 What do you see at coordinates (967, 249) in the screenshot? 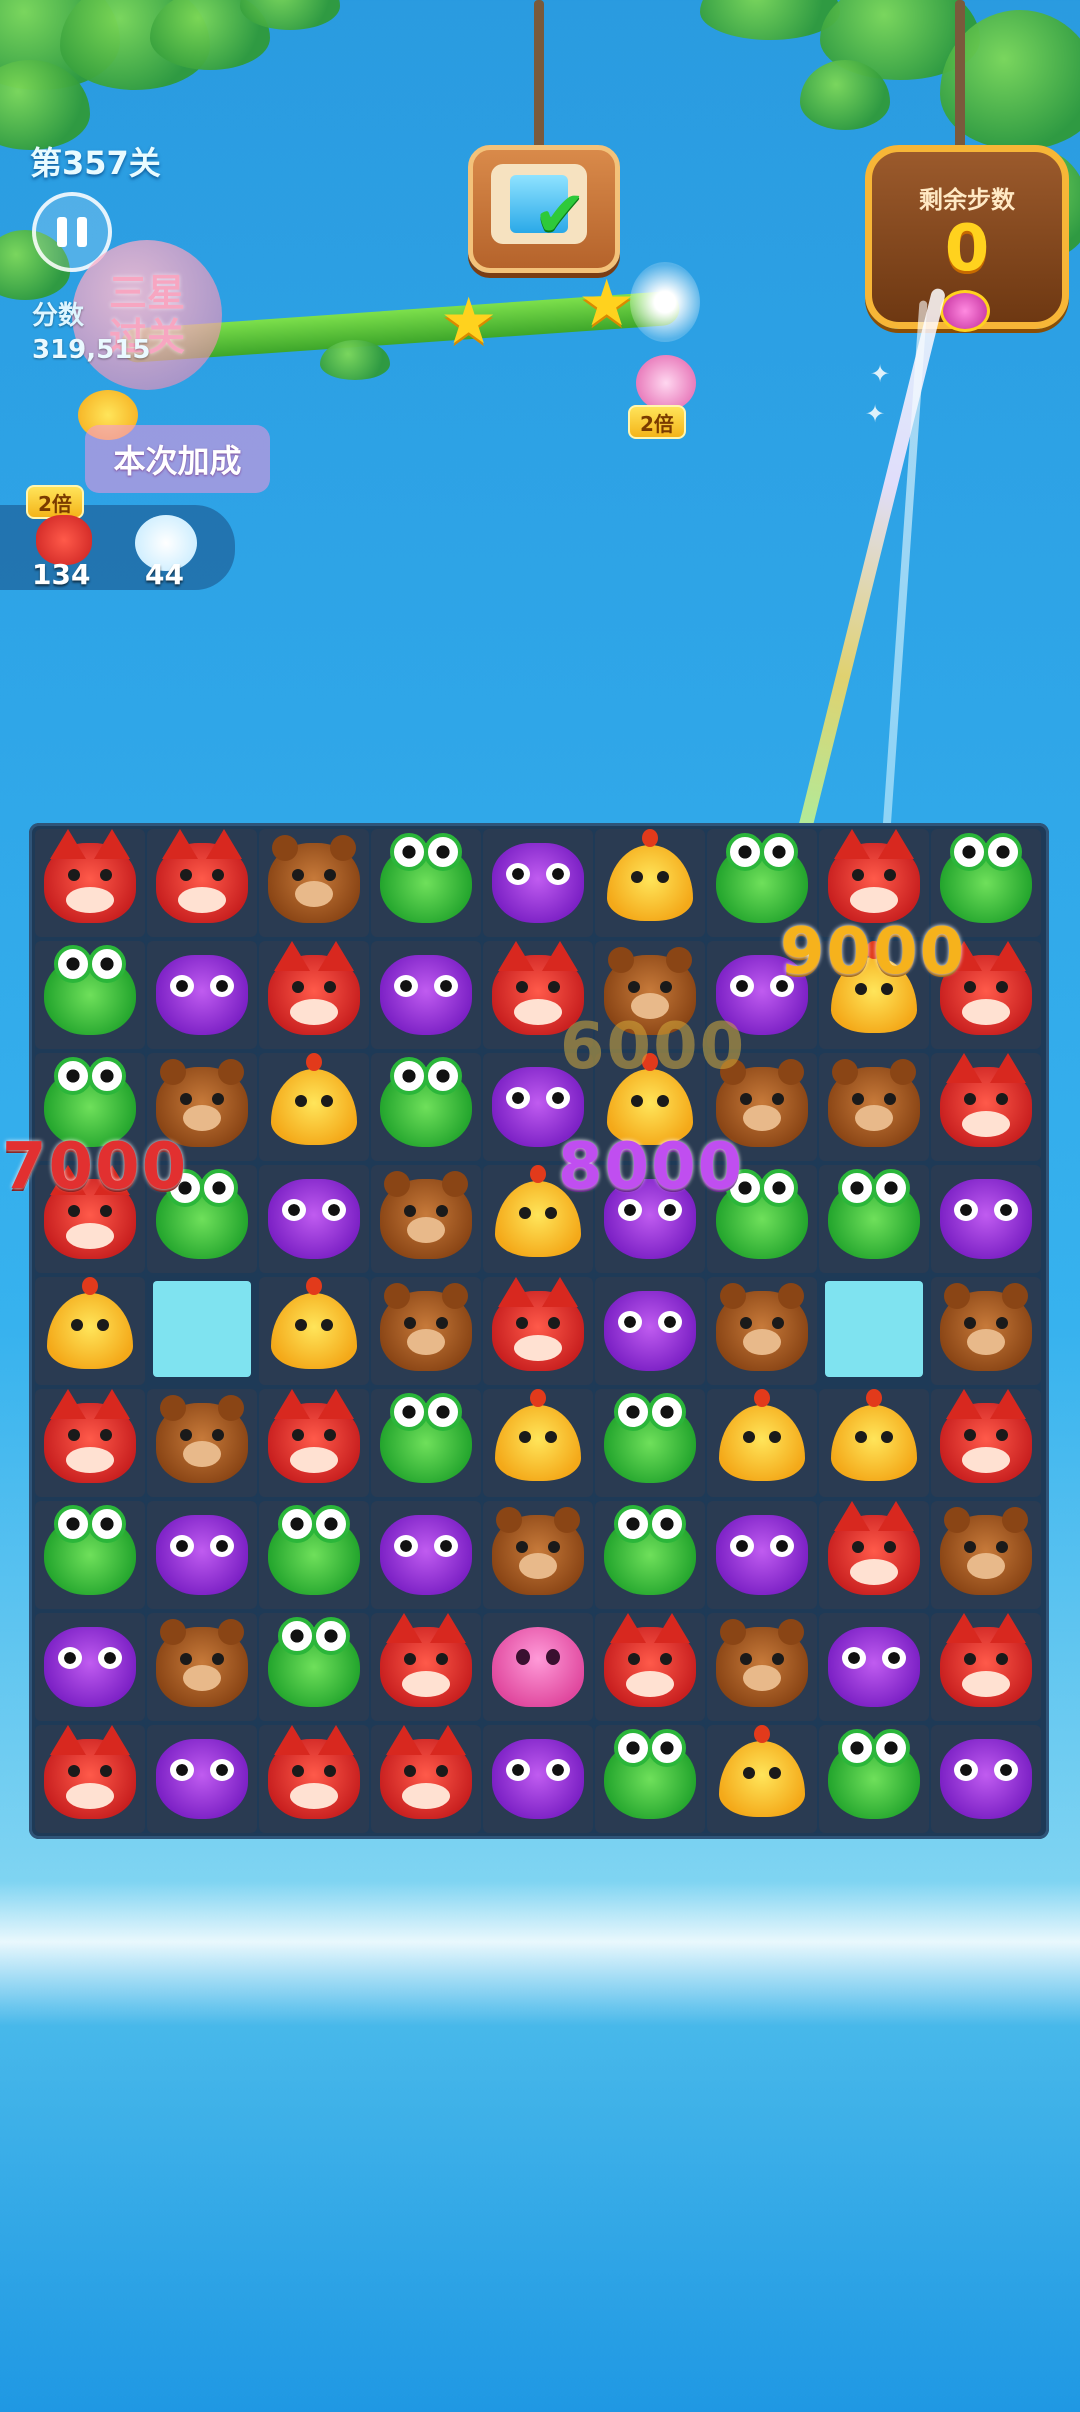
I see `moves-value: 0` at bounding box center [967, 249].